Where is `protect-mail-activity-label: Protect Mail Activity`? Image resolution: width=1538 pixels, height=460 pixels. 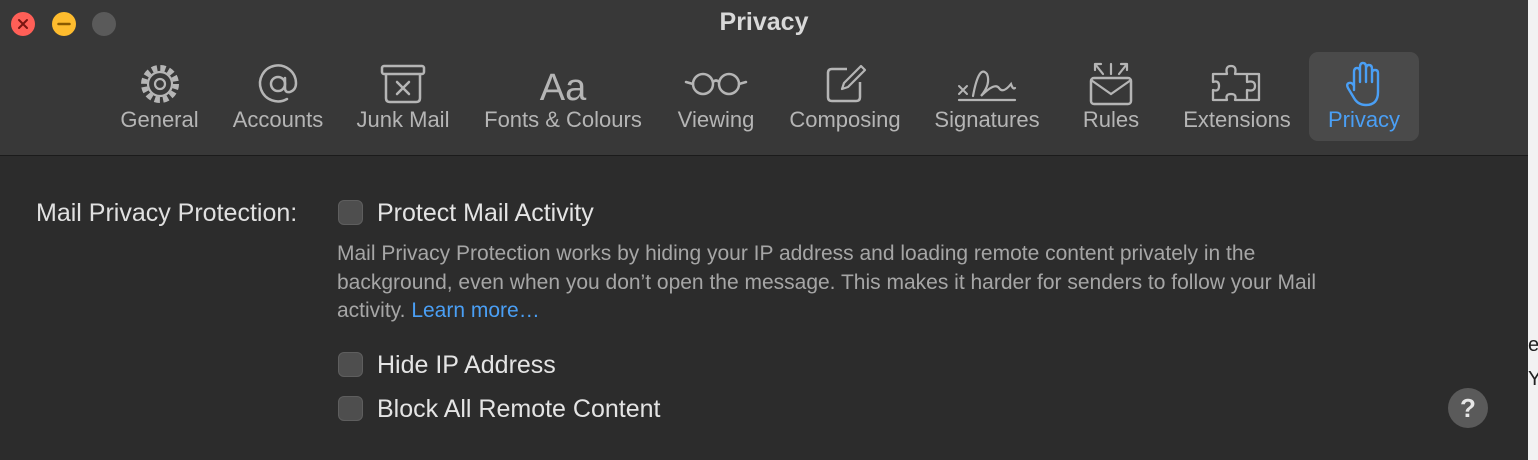 protect-mail-activity-label: Protect Mail Activity is located at coordinates (485, 213).